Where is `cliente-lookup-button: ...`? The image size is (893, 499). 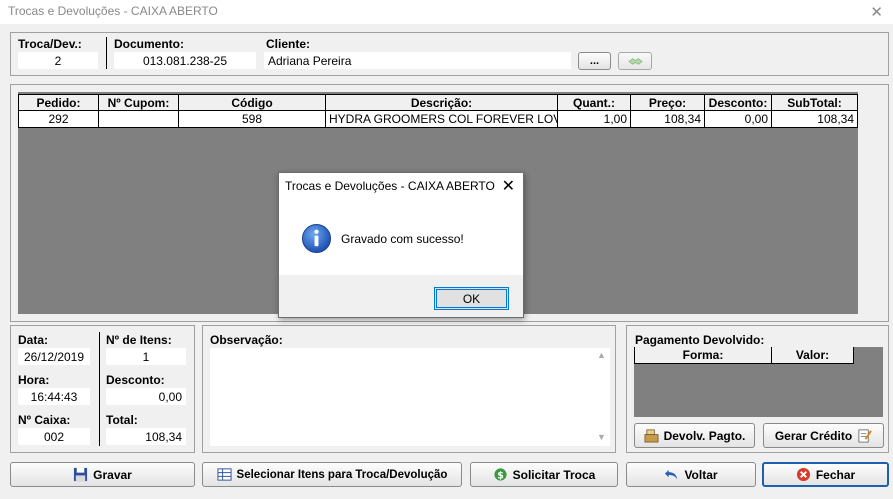
cliente-lookup-button: ... is located at coordinates (594, 61).